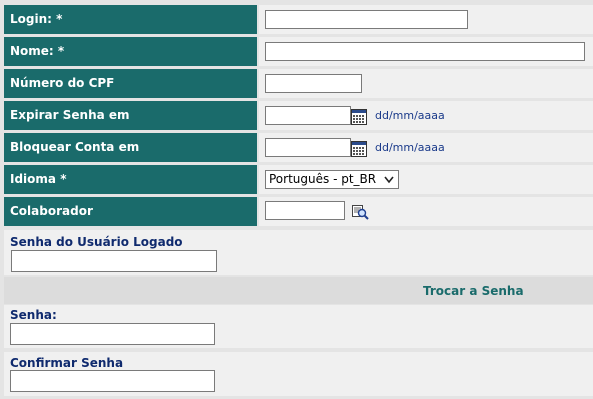 Image resolution: width=593 pixels, height=399 pixels. I want to click on login-value-cell, so click(426, 19).